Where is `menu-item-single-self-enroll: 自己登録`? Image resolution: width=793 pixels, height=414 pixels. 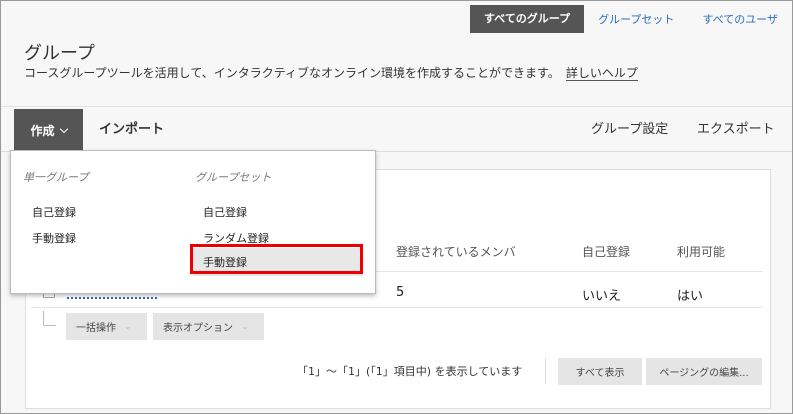 menu-item-single-self-enroll: 自己登録 is located at coordinates (54, 212).